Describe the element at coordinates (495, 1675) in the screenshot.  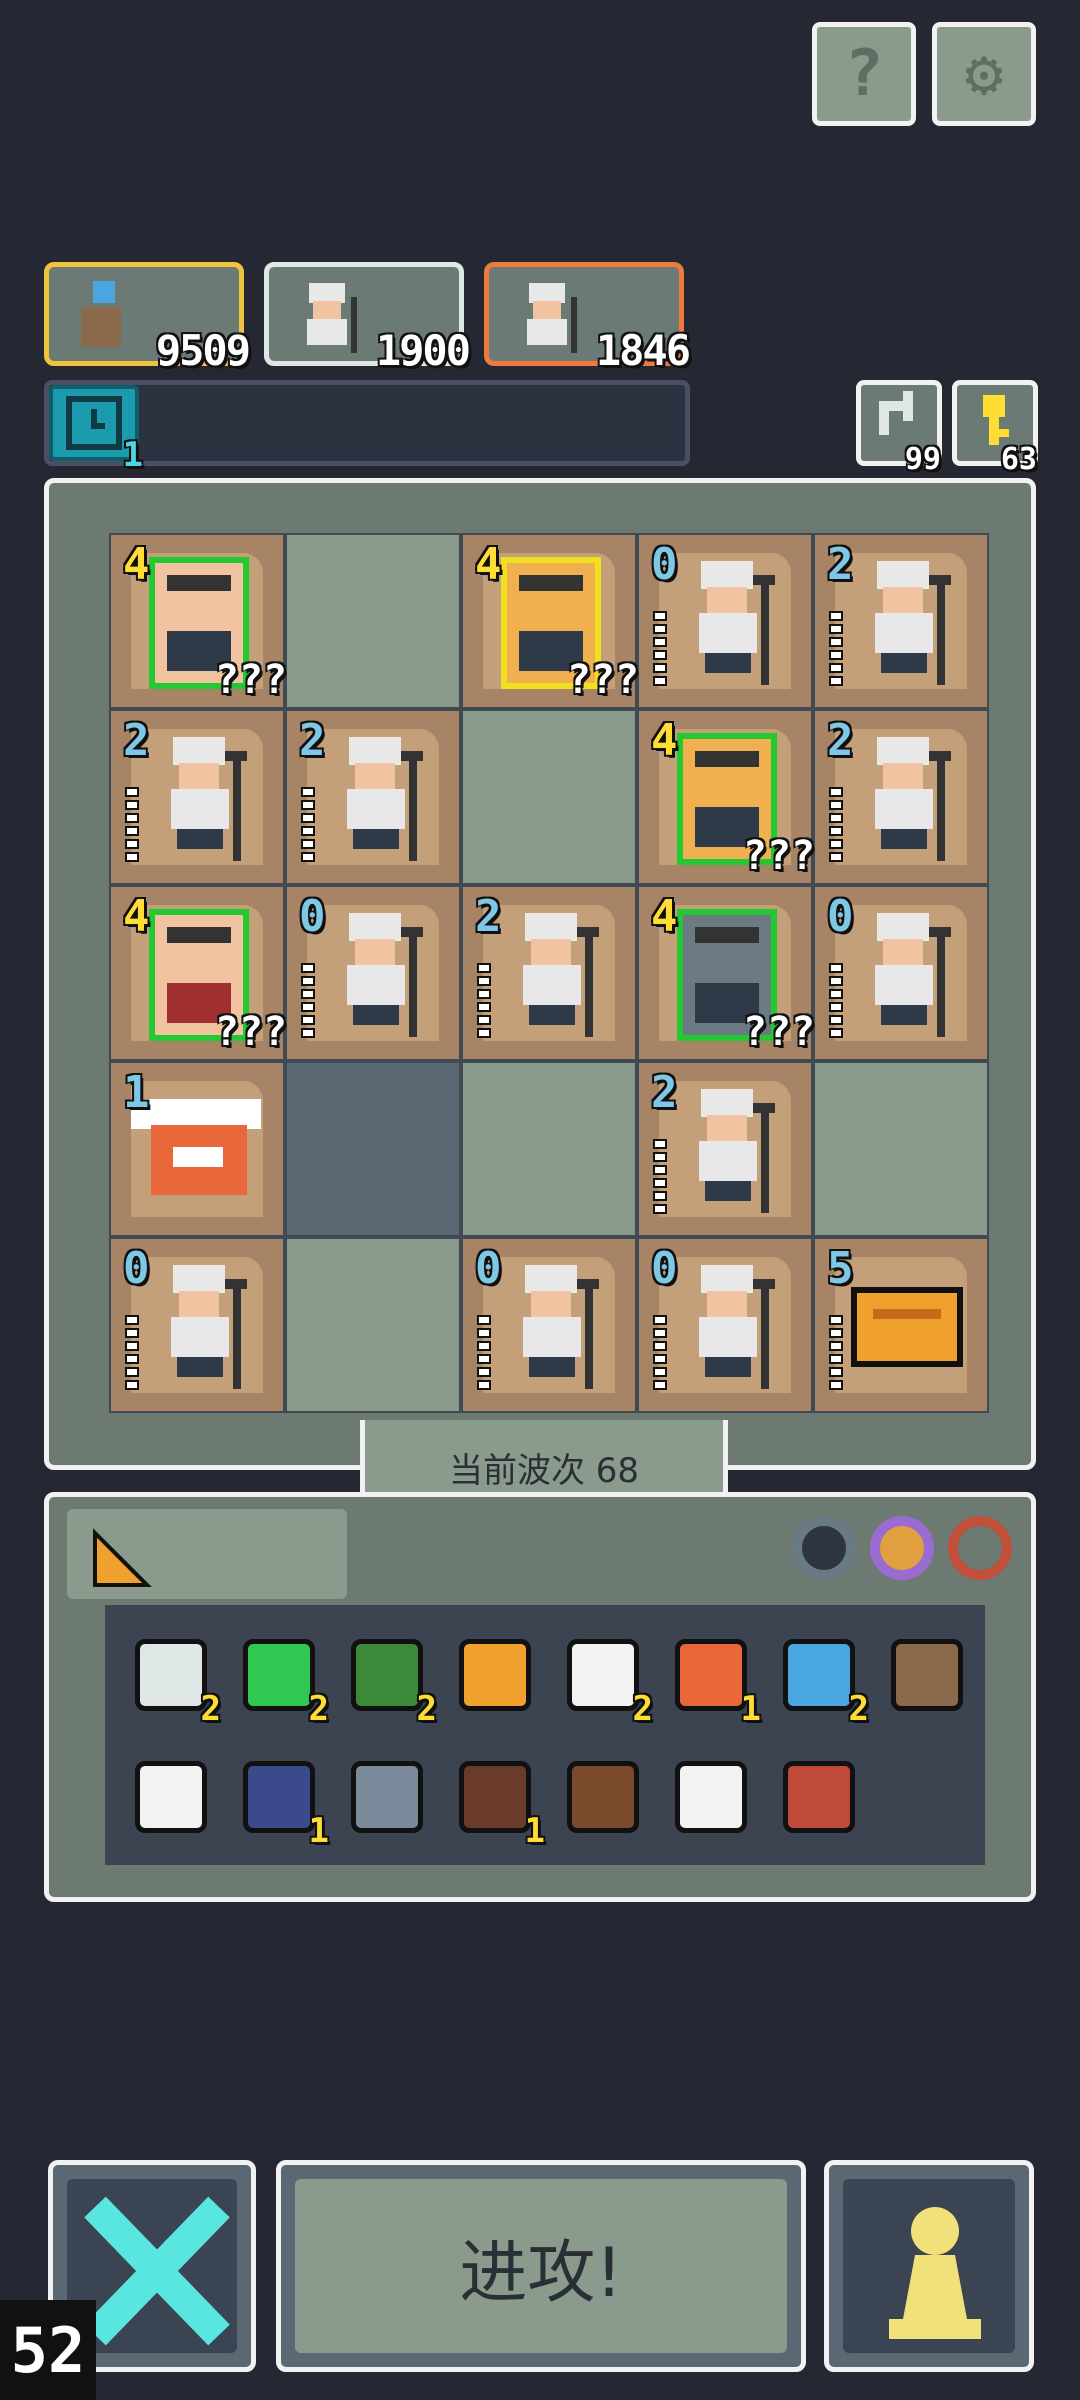
I see `cookie-icon` at that location.